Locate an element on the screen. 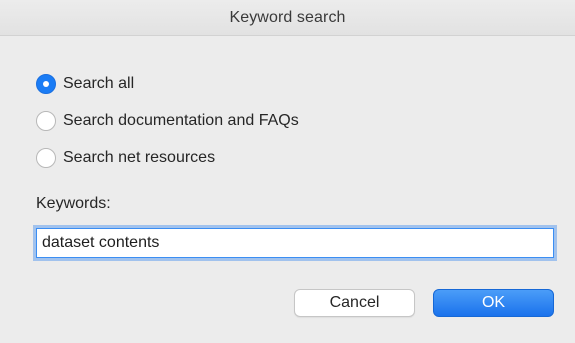 The image size is (575, 343). keywords-label: Keywords: is located at coordinates (73, 203).